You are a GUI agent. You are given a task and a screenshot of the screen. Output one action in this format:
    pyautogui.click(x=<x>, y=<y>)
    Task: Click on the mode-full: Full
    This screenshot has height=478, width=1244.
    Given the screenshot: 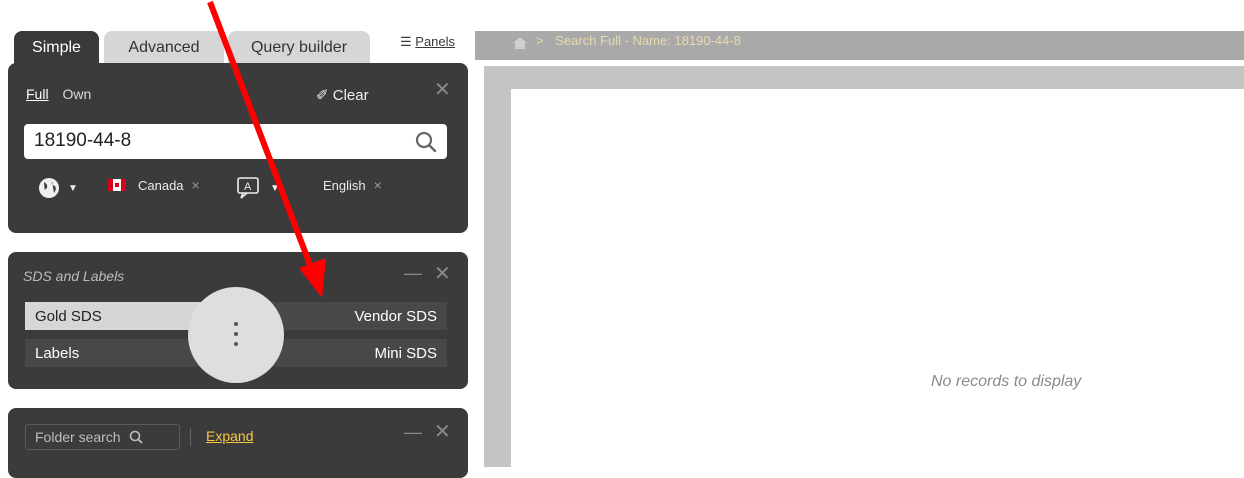 What is the action you would take?
    pyautogui.click(x=37, y=94)
    